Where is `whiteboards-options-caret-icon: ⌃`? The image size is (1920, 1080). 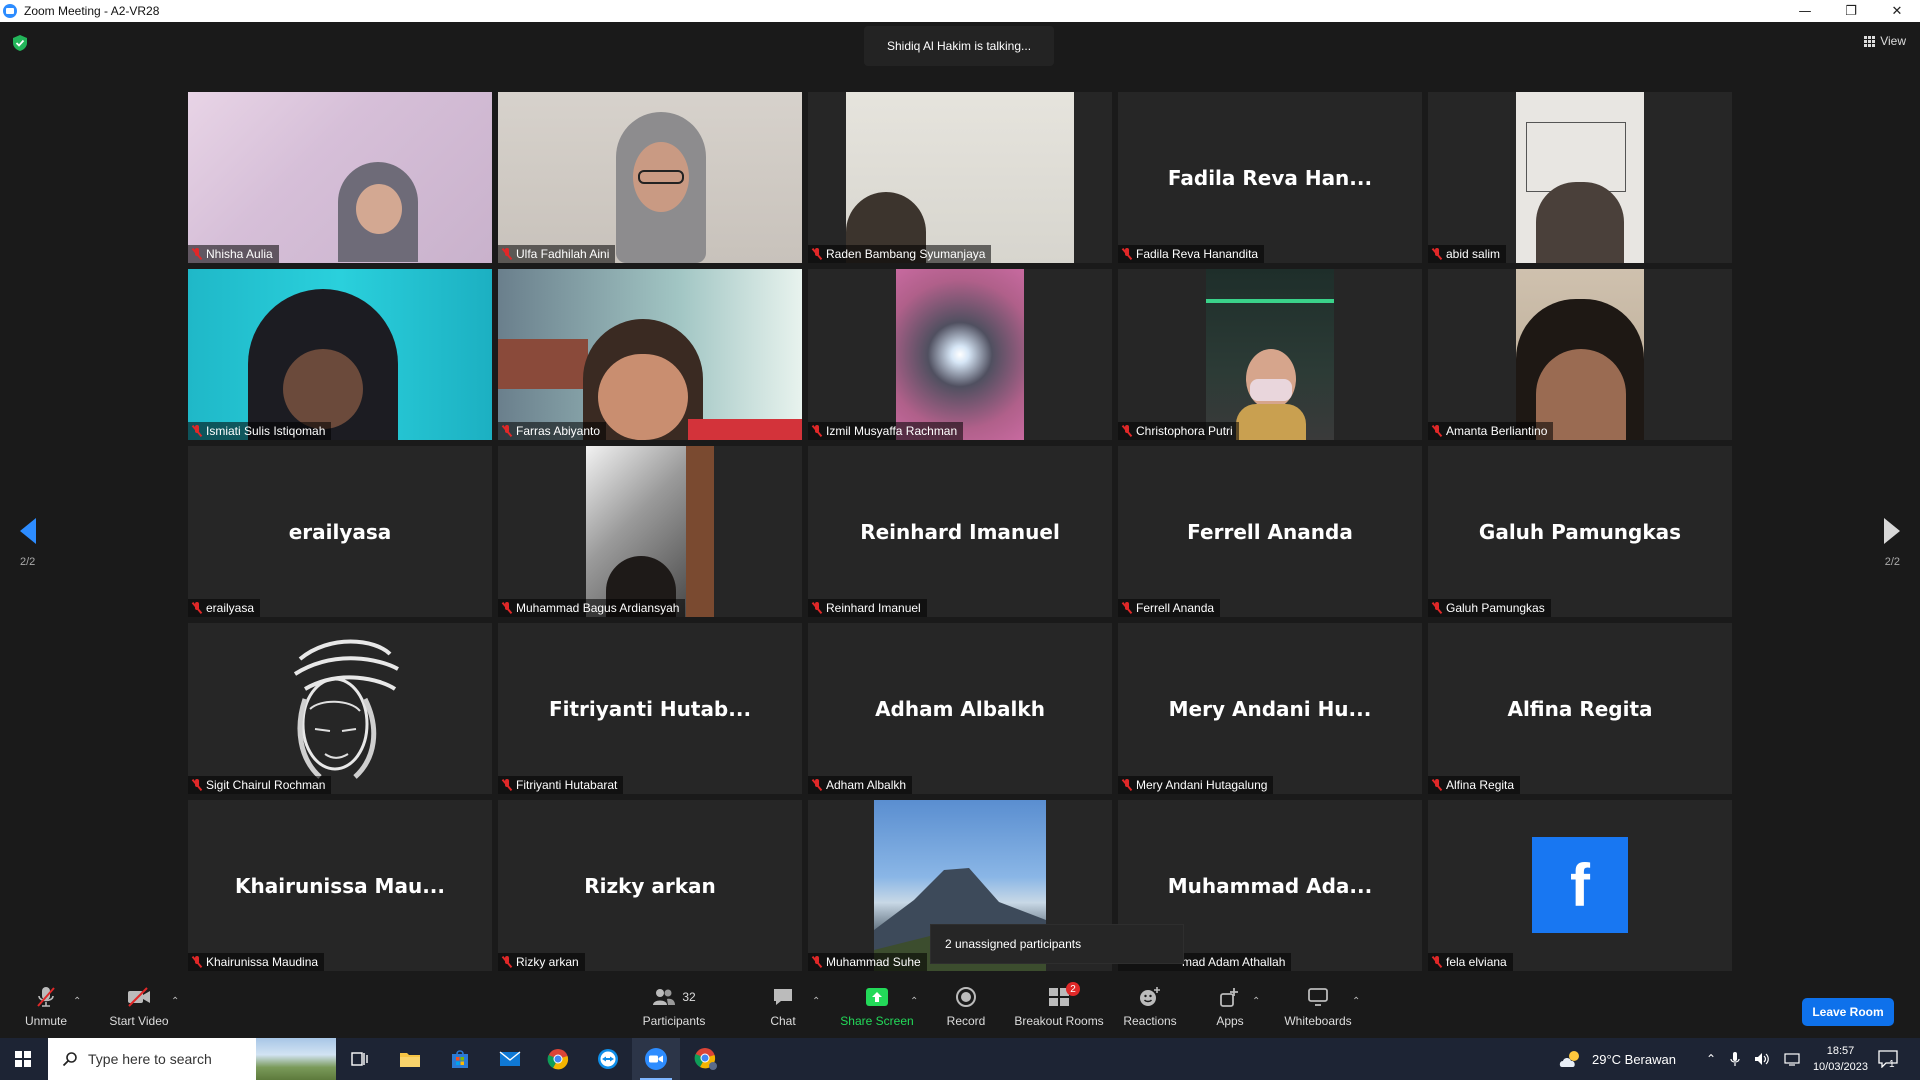 whiteboards-options-caret-icon: ⌃ is located at coordinates (1356, 1001).